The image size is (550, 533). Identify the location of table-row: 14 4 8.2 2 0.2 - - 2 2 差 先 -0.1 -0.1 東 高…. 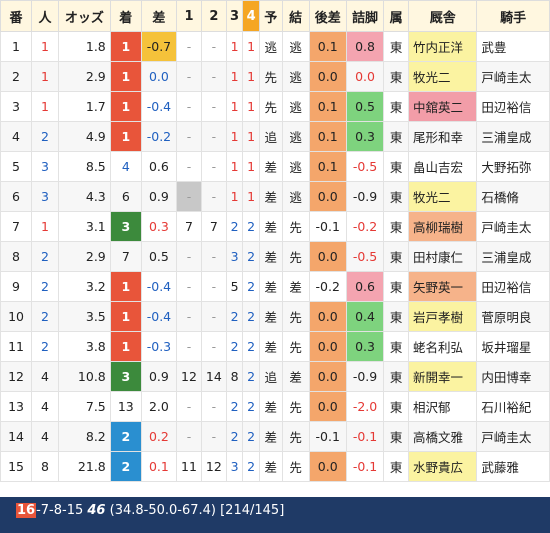
(275, 436).